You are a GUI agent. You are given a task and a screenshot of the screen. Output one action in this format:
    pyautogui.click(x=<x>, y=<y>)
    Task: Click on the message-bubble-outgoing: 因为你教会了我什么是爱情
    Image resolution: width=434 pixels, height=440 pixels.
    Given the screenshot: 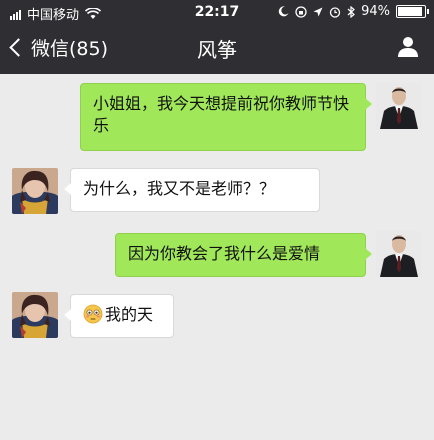 What is the action you would take?
    pyautogui.click(x=243, y=255)
    